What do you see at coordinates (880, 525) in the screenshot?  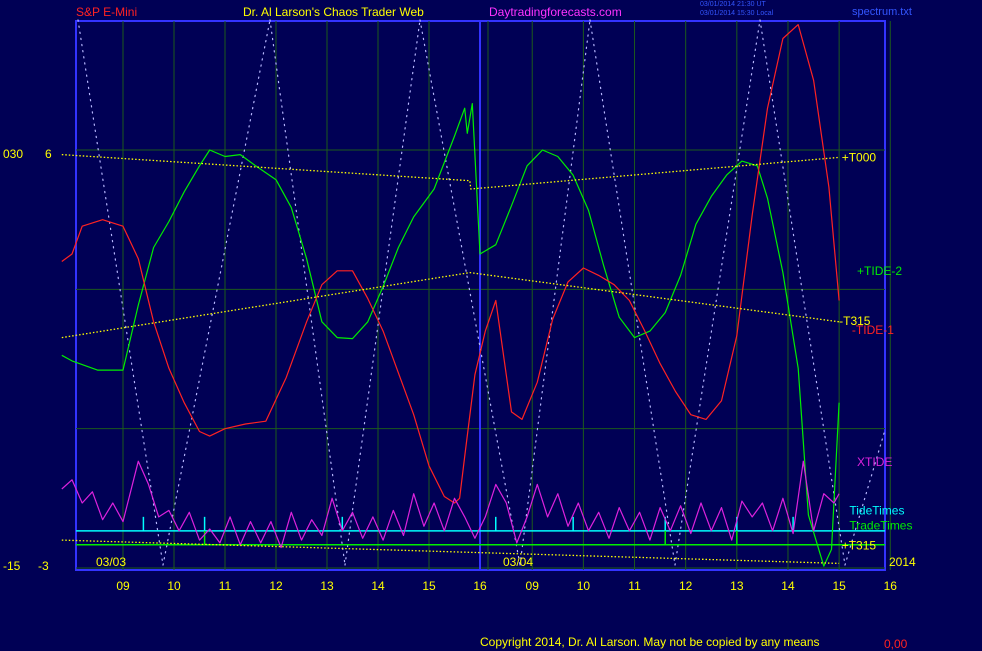 I see `line-label-6: TradeTimes` at bounding box center [880, 525].